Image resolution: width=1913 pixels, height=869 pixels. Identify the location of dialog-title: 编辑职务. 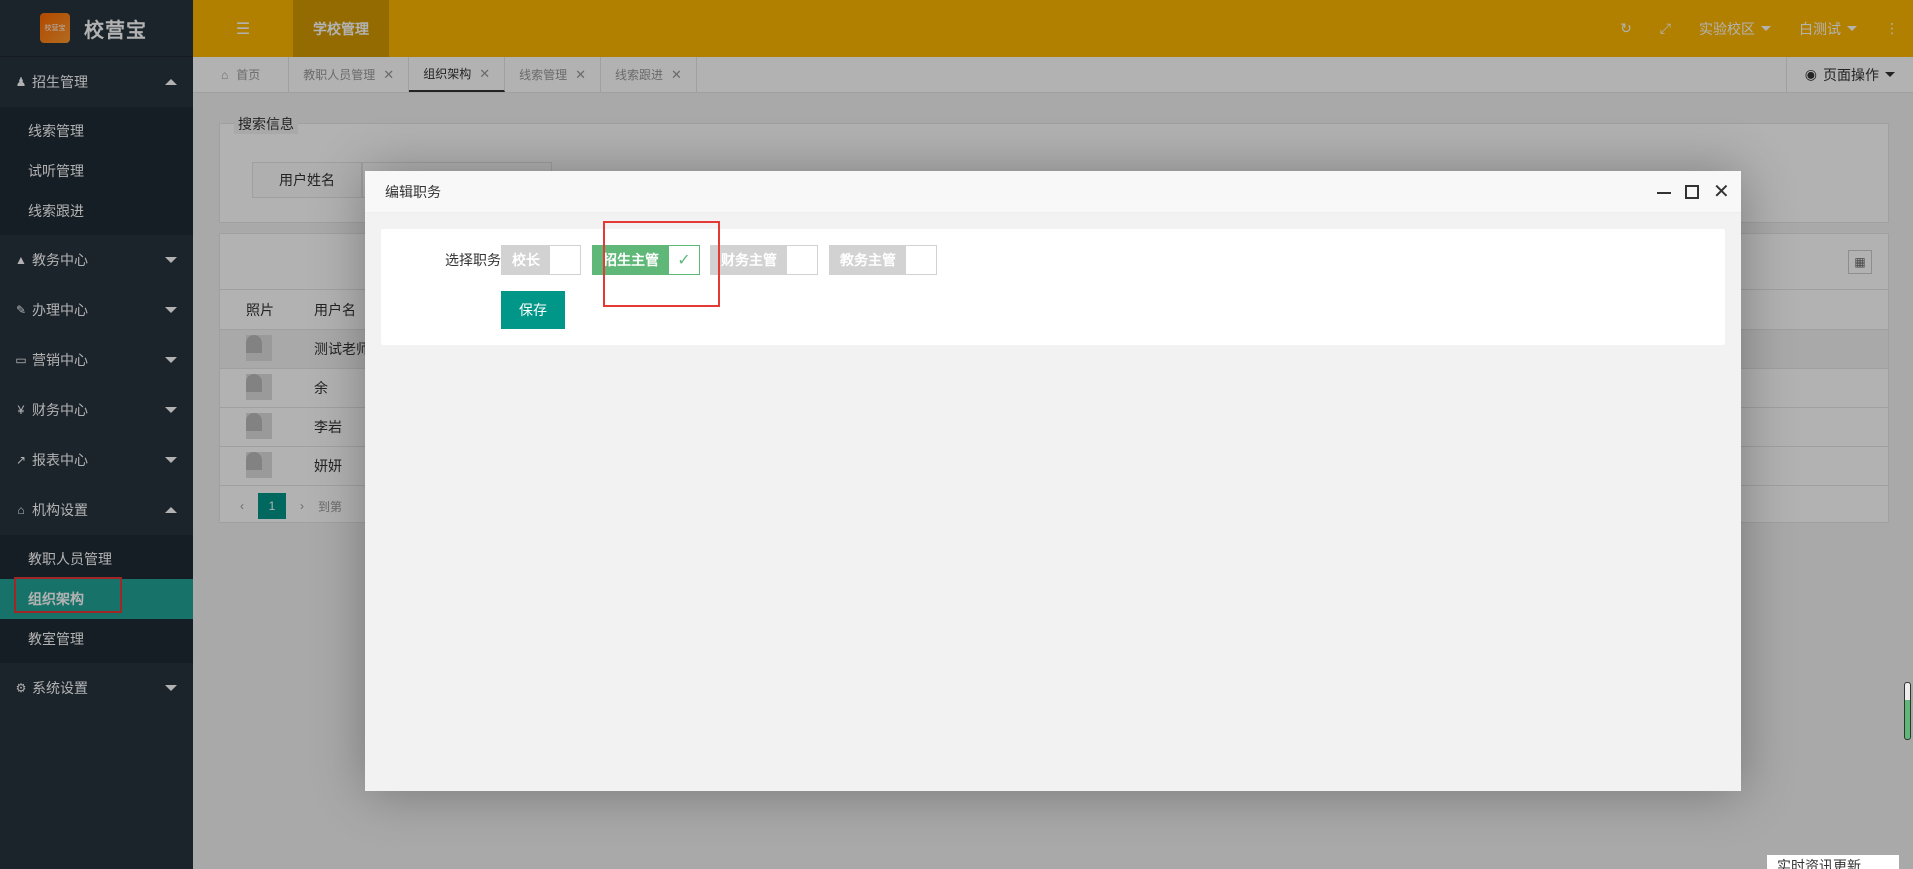
(413, 191).